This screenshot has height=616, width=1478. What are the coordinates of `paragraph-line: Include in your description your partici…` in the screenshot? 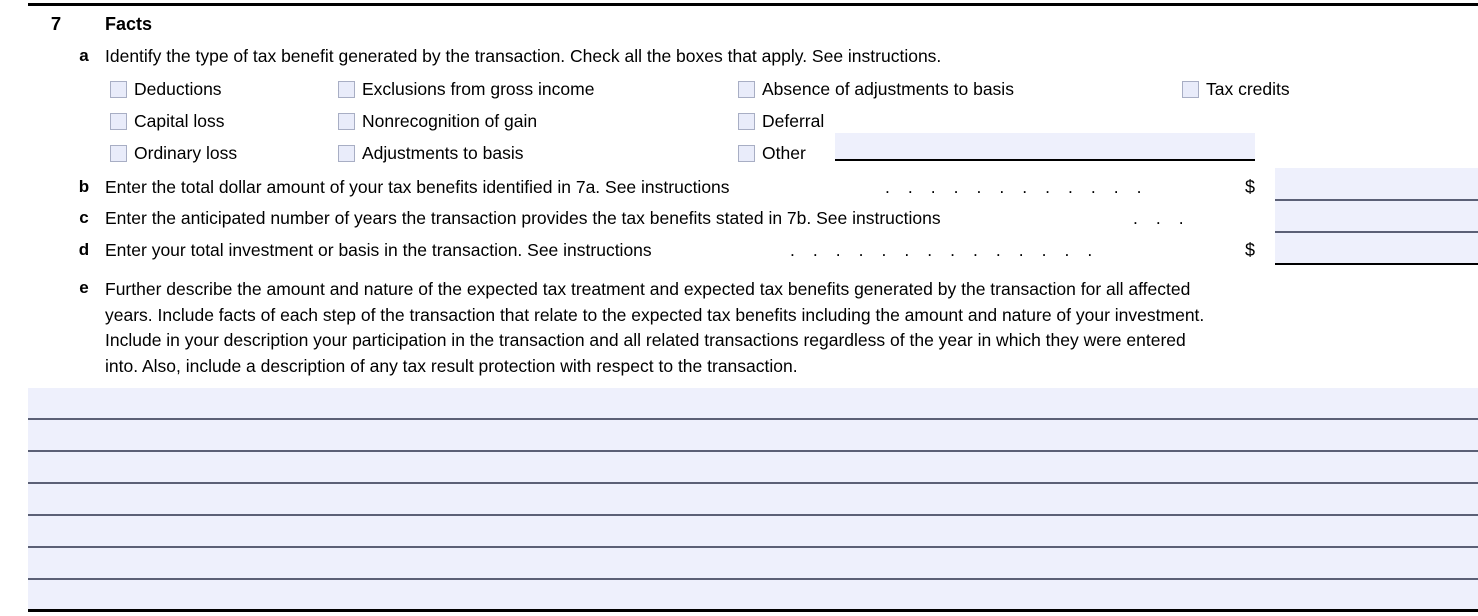 It's located at (645, 340).